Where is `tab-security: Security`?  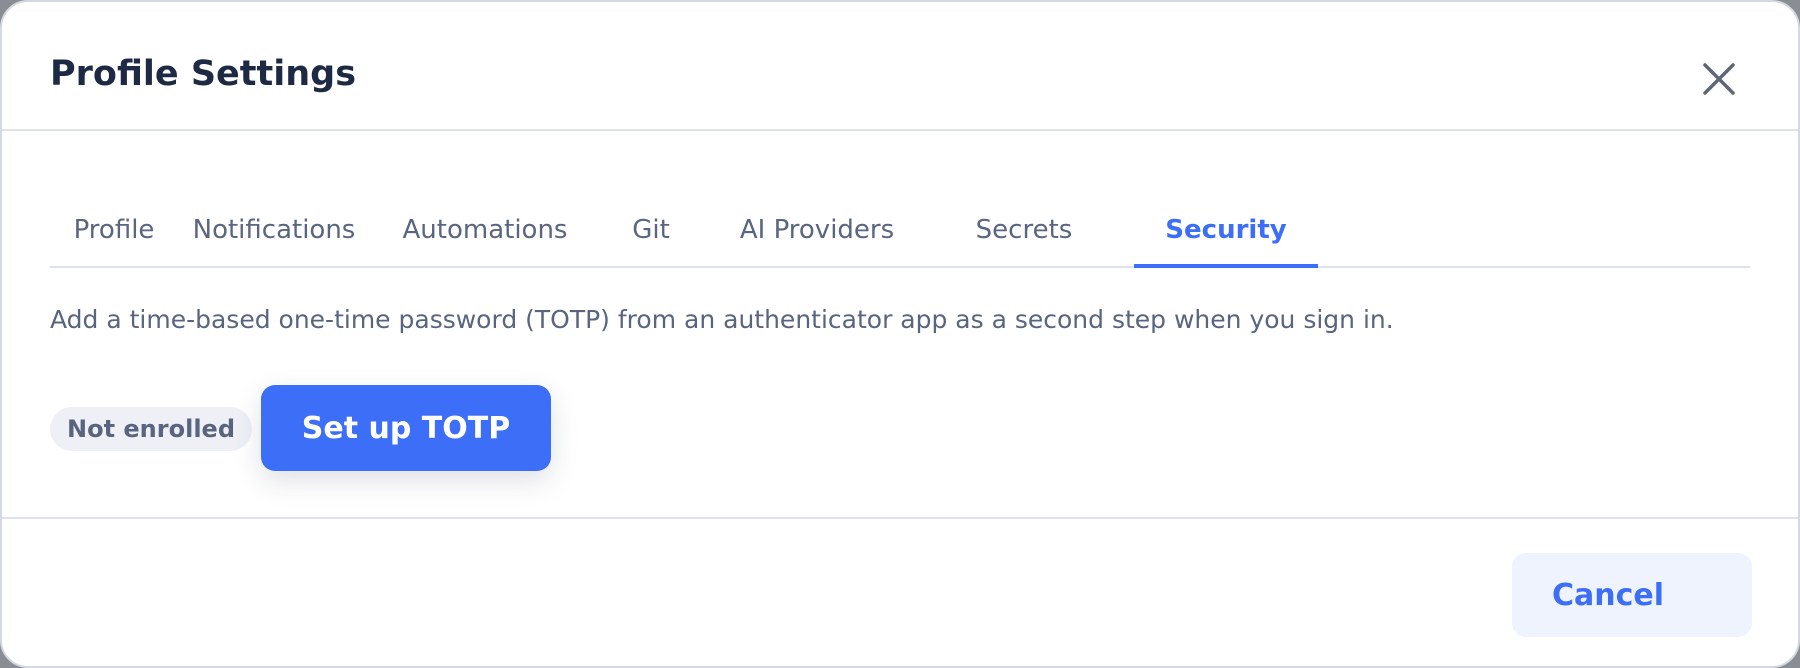 tab-security: Security is located at coordinates (1226, 230).